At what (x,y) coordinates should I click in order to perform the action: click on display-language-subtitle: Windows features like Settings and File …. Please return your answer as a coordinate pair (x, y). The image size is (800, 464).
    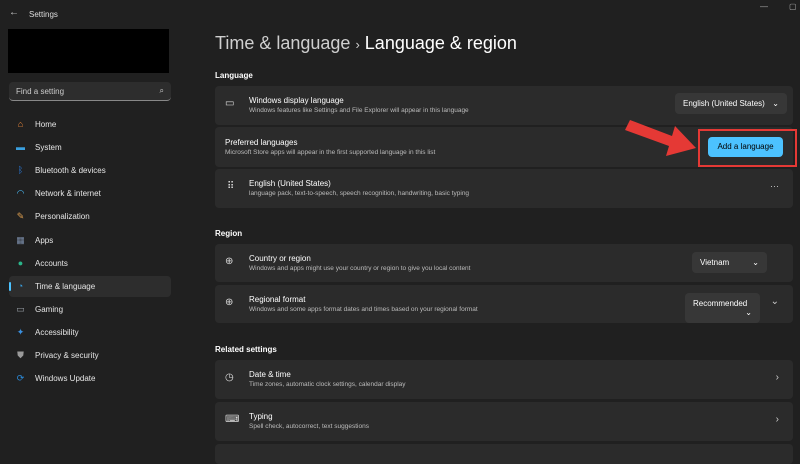
    Looking at the image, I should click on (359, 110).